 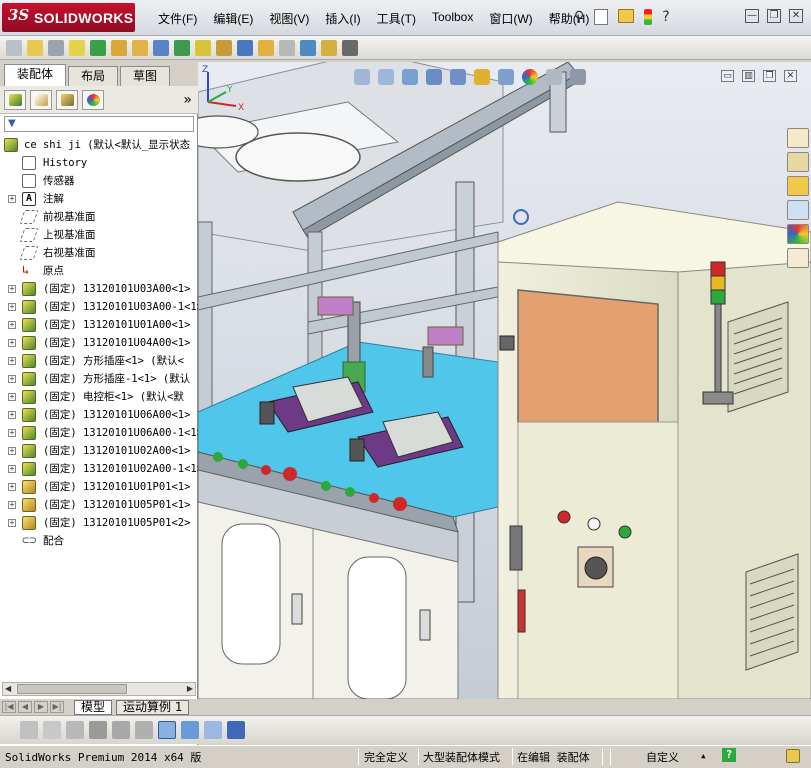 What do you see at coordinates (140, 47) in the screenshot?
I see `show-hidden-icon` at bounding box center [140, 47].